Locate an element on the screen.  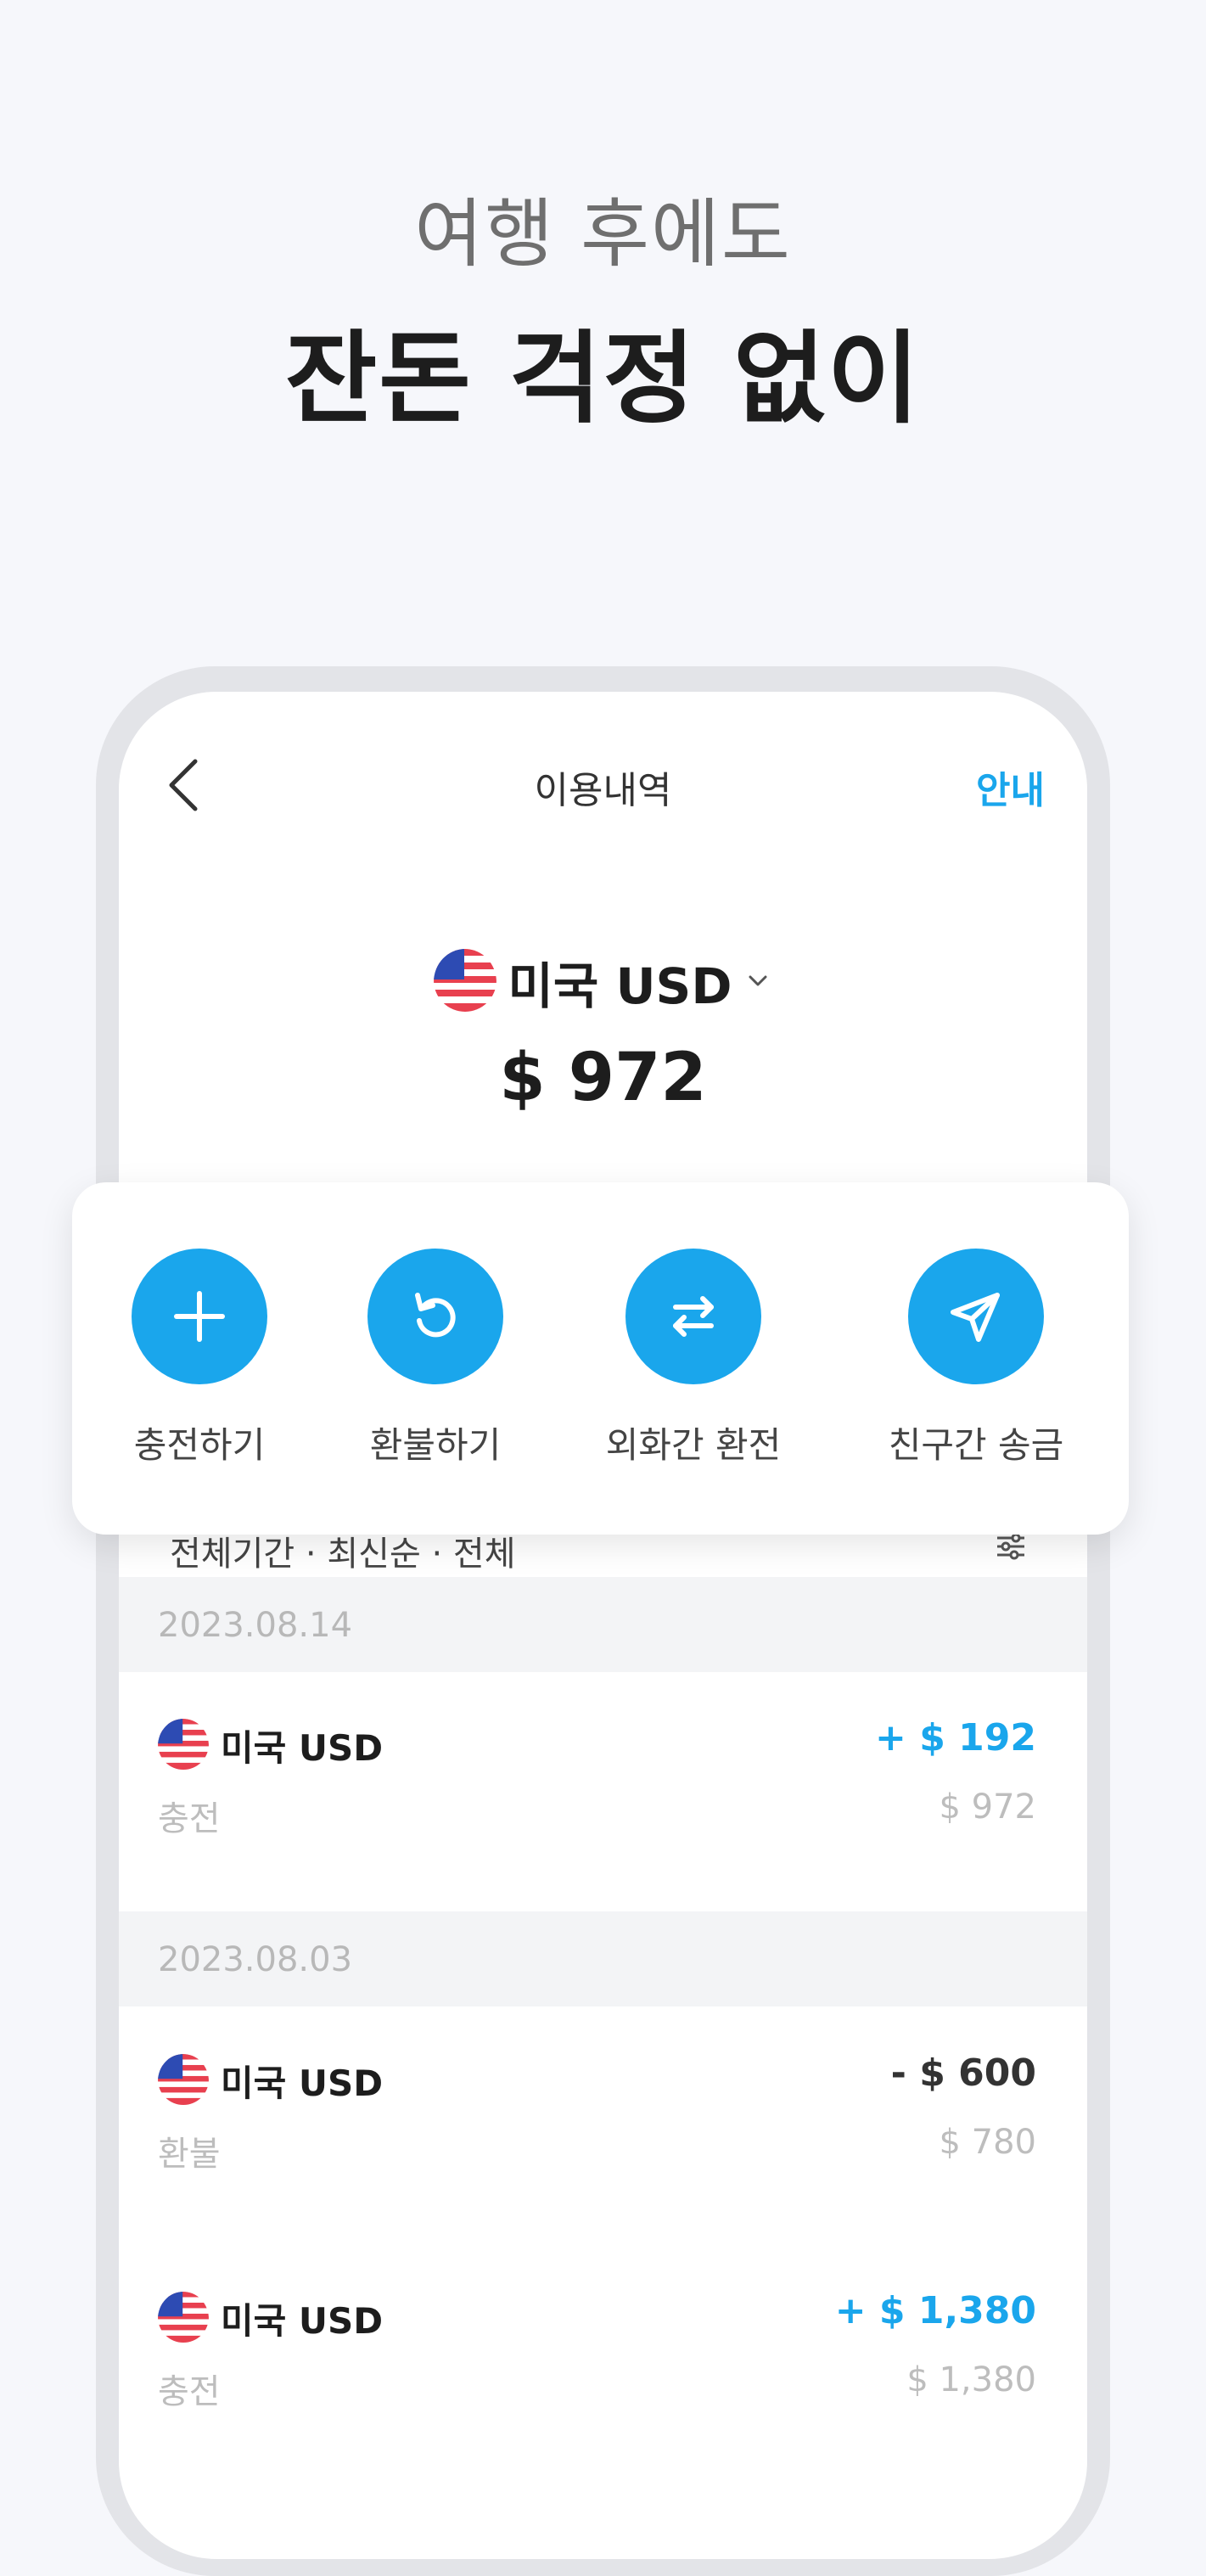
chevron-down-icon is located at coordinates (757, 982).